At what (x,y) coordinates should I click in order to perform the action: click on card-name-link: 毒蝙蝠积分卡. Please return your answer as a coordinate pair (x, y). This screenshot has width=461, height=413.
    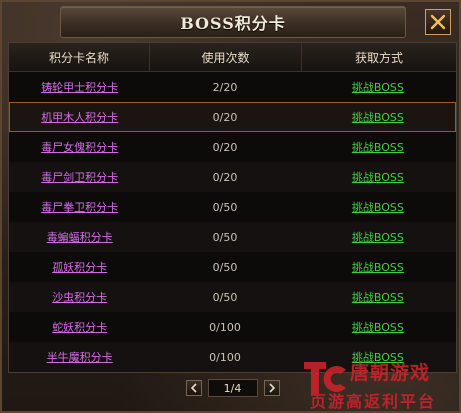
    Looking at the image, I should click on (80, 237).